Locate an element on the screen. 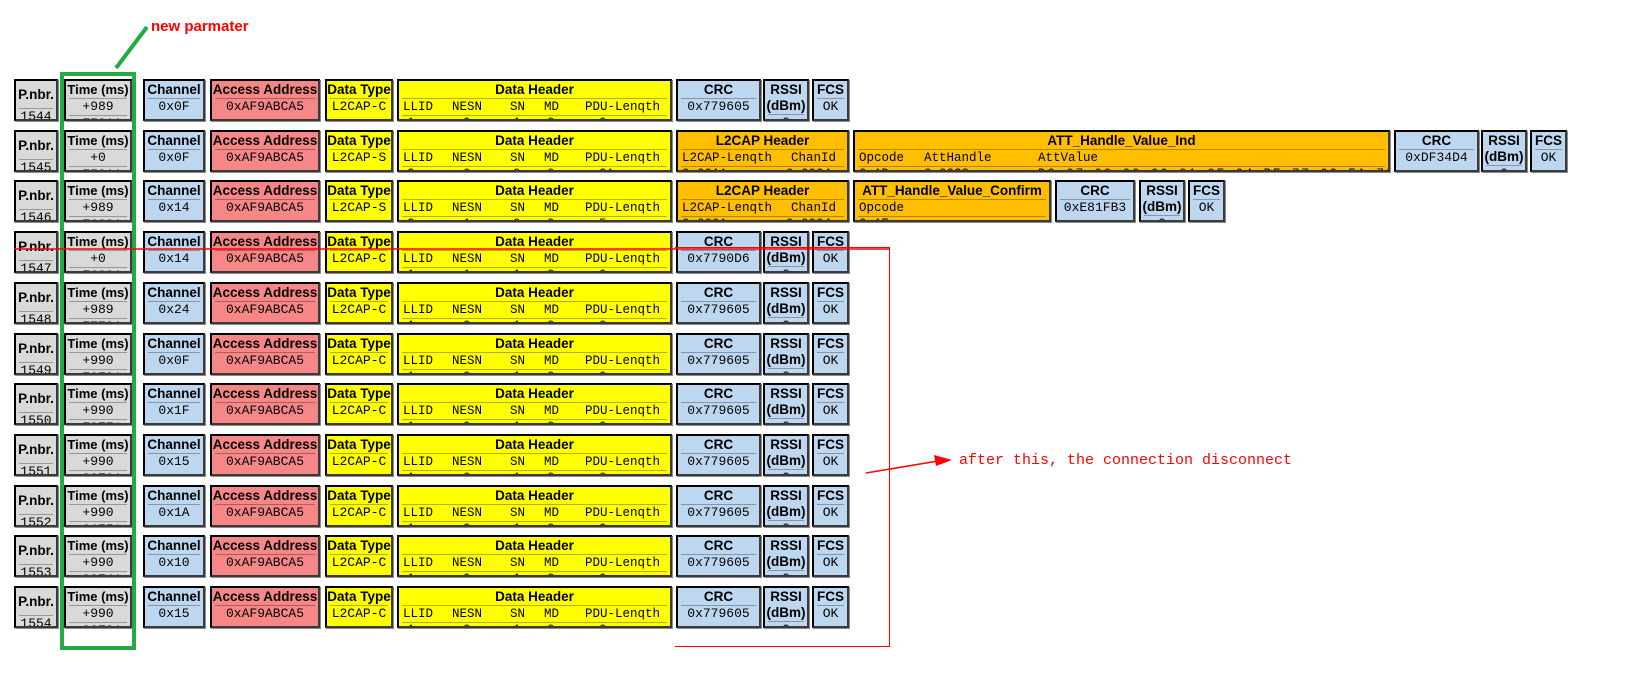 This screenshot has height=677, width=1627. pnbr-cell: P.nbr. 1548 is located at coordinates (36, 303).